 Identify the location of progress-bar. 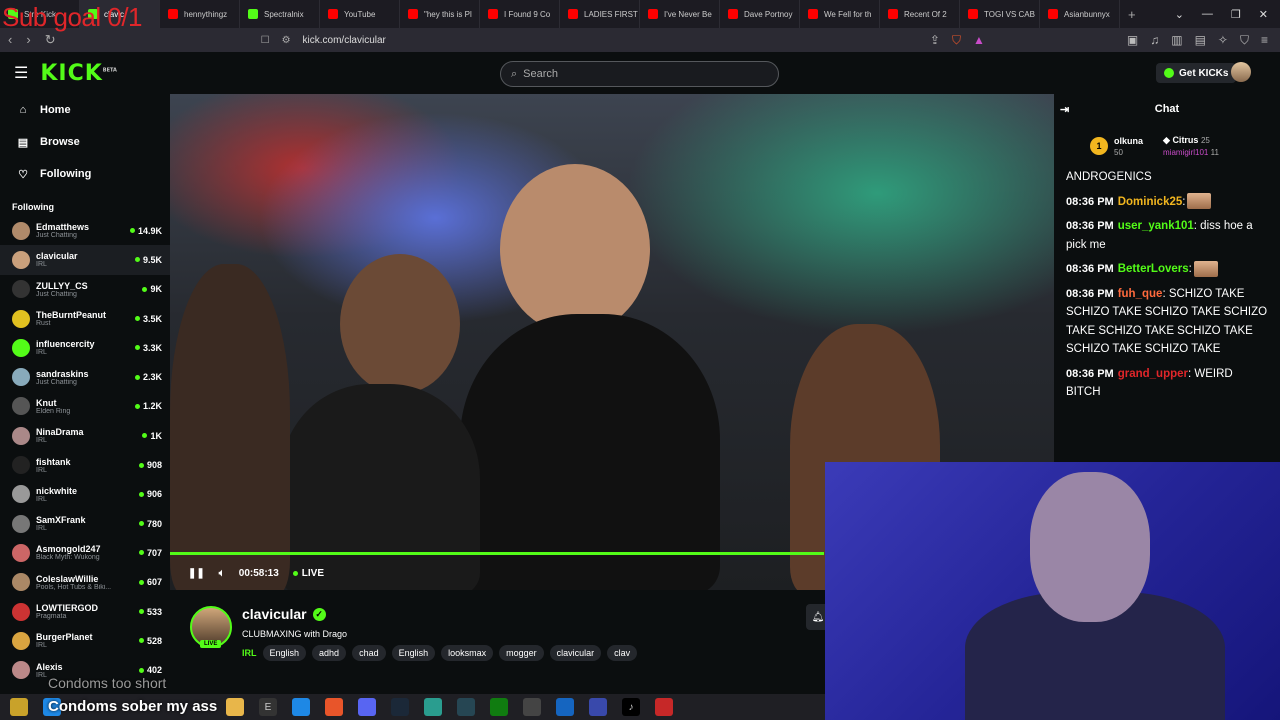
(497, 553).